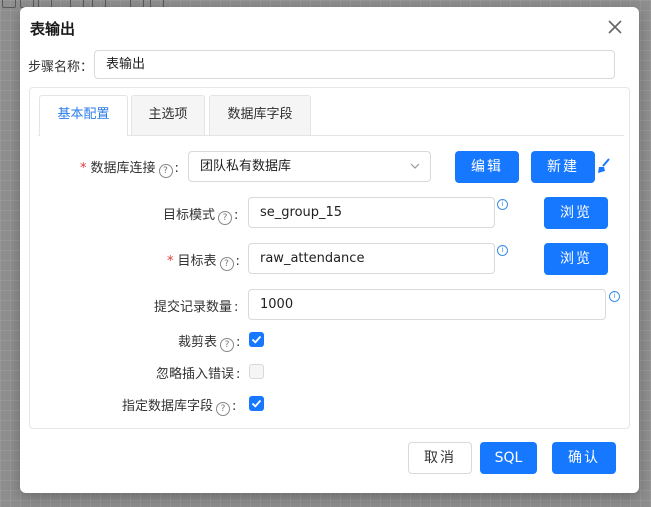  Describe the element at coordinates (487, 167) in the screenshot. I see `edit-button: 编辑` at that location.